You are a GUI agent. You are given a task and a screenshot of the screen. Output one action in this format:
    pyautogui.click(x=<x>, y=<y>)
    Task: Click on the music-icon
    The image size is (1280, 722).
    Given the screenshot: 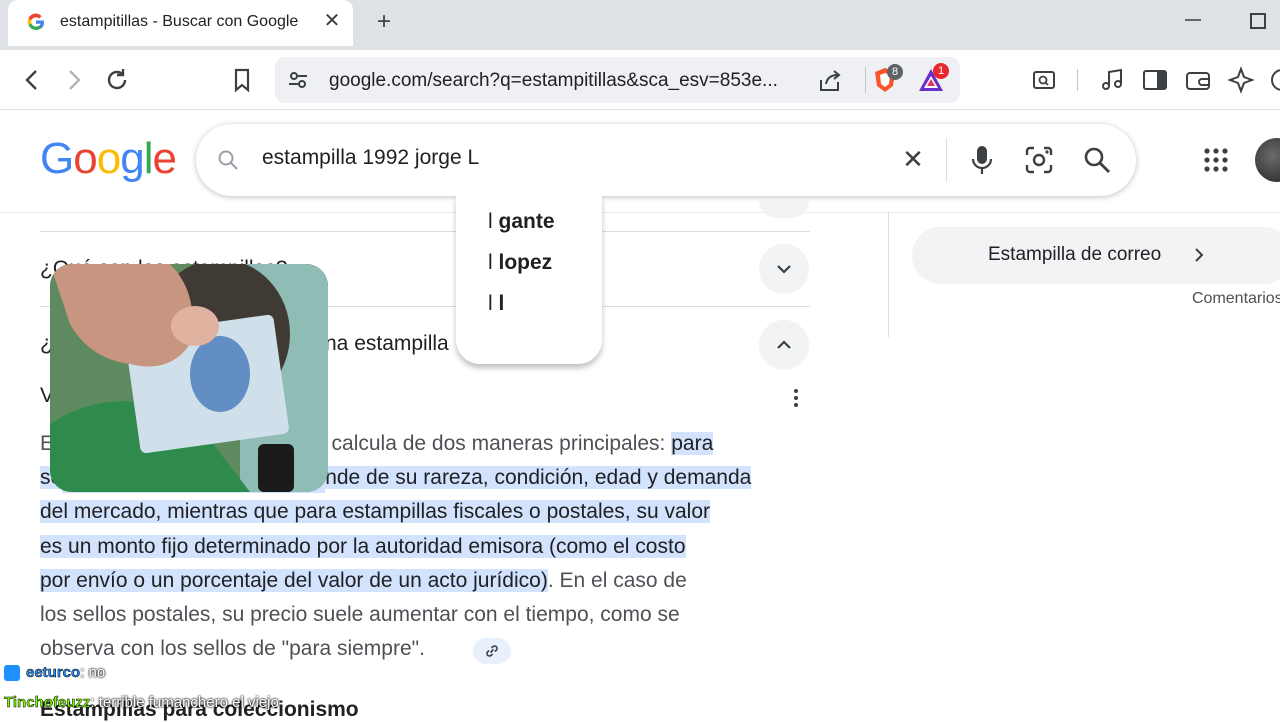 What is the action you would take?
    pyautogui.click(x=1112, y=80)
    